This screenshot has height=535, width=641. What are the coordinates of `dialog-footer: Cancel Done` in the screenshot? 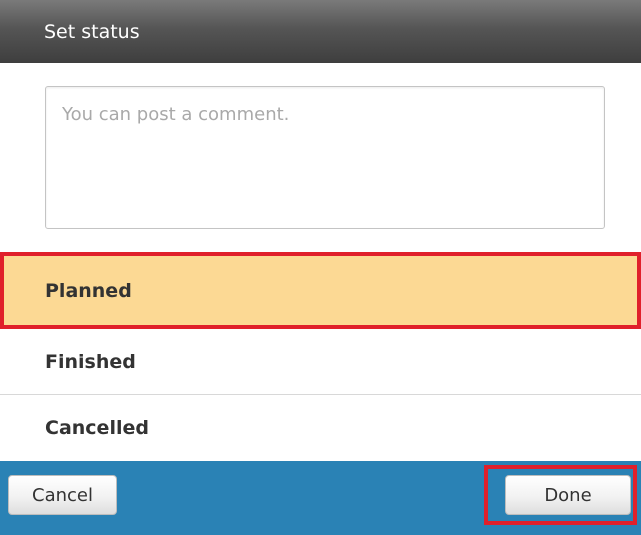 It's located at (320, 498).